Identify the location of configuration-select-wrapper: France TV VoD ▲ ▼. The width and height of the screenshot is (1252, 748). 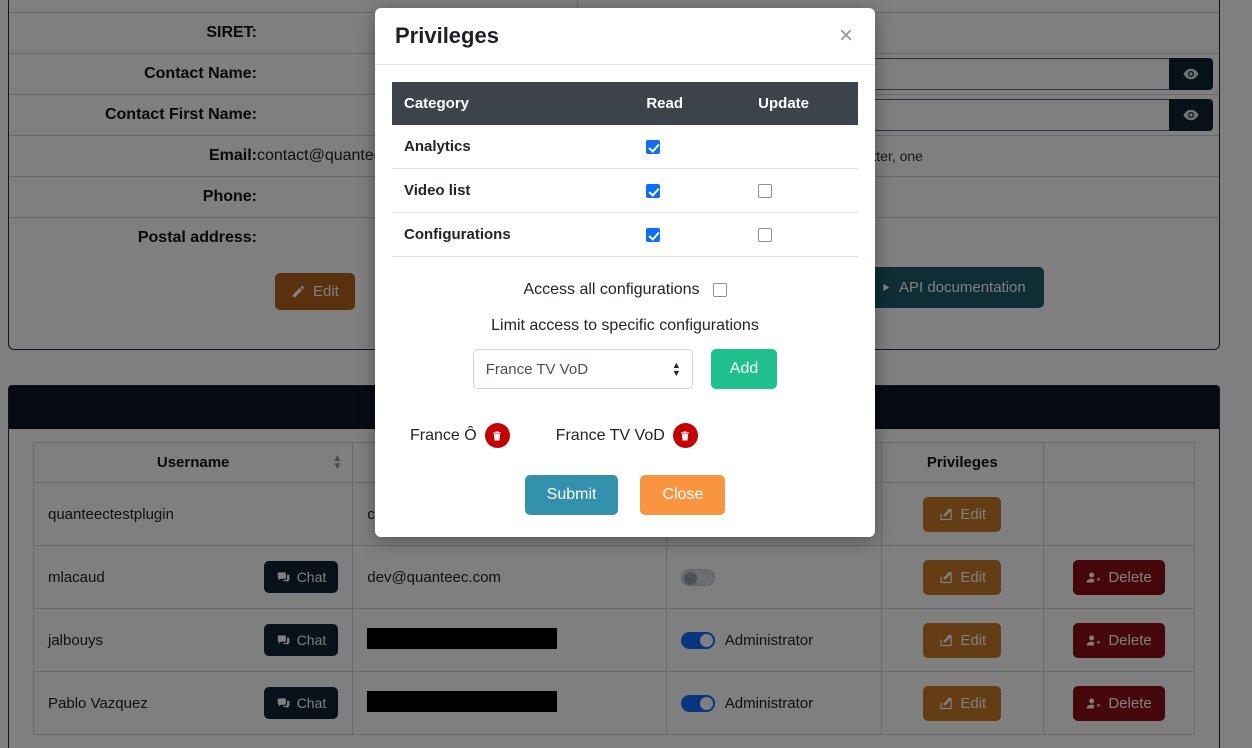
(582, 369).